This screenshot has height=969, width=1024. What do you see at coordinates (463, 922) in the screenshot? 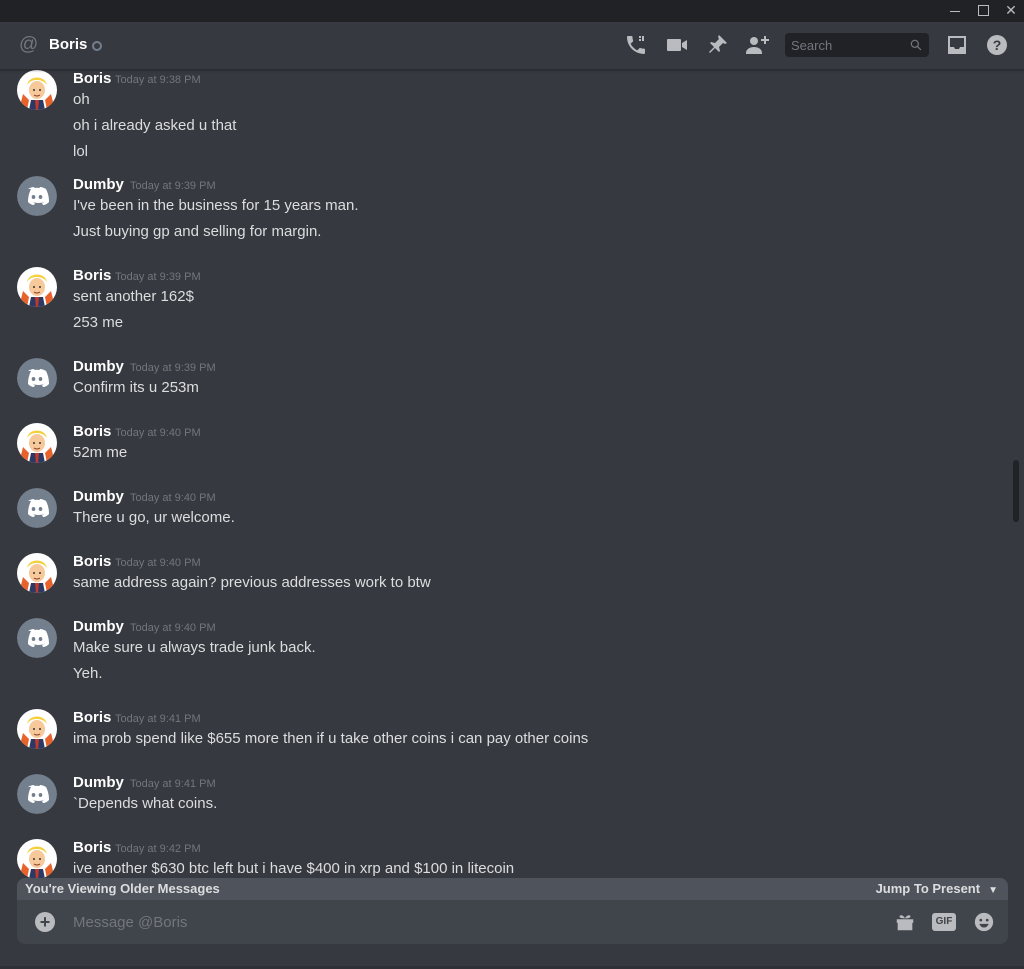
I see `message-input` at bounding box center [463, 922].